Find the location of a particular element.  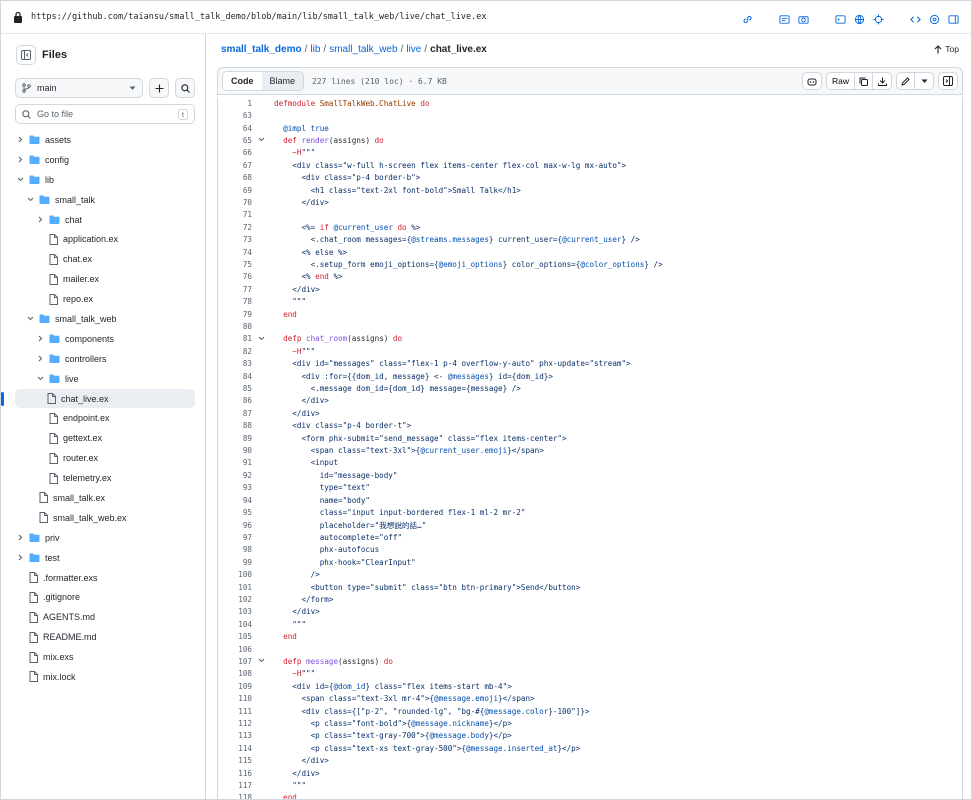

line-number: 101 is located at coordinates (236, 587).